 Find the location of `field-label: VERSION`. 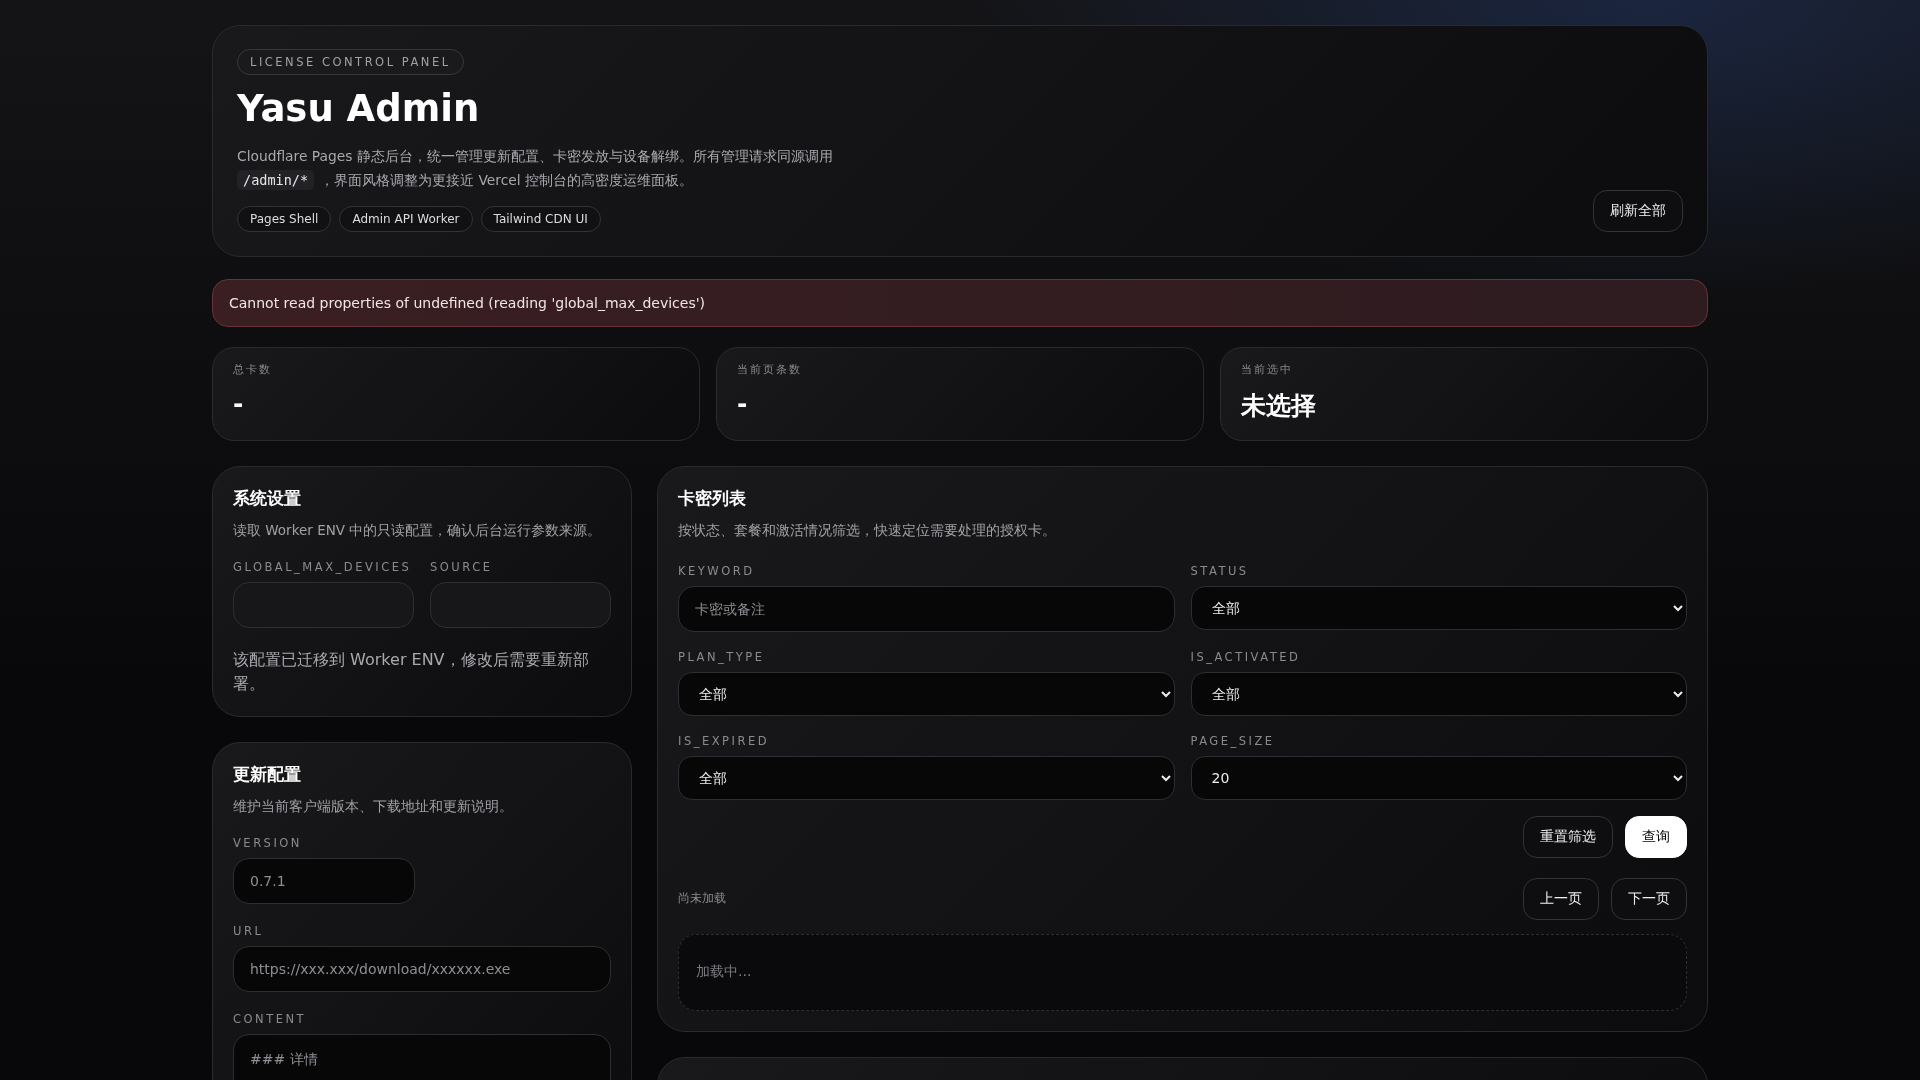

field-label: VERSION is located at coordinates (268, 842).